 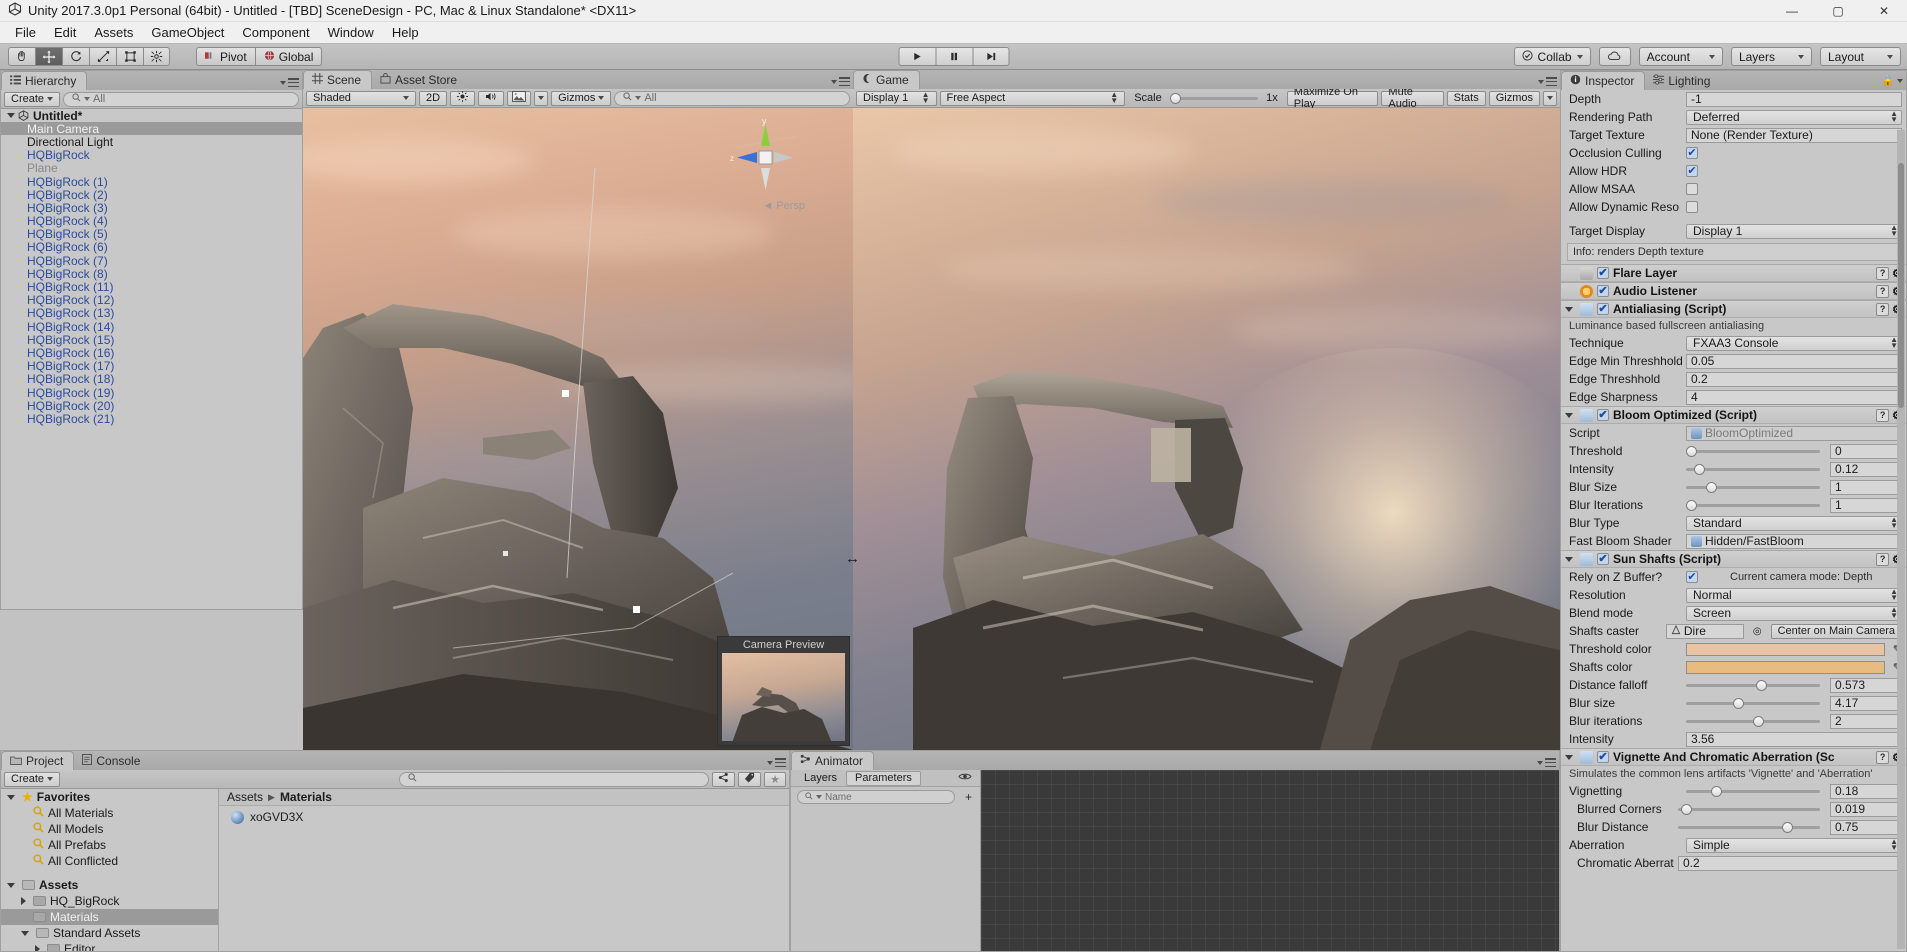 What do you see at coordinates (1838, 11) in the screenshot?
I see `maximize-button: ▢` at bounding box center [1838, 11].